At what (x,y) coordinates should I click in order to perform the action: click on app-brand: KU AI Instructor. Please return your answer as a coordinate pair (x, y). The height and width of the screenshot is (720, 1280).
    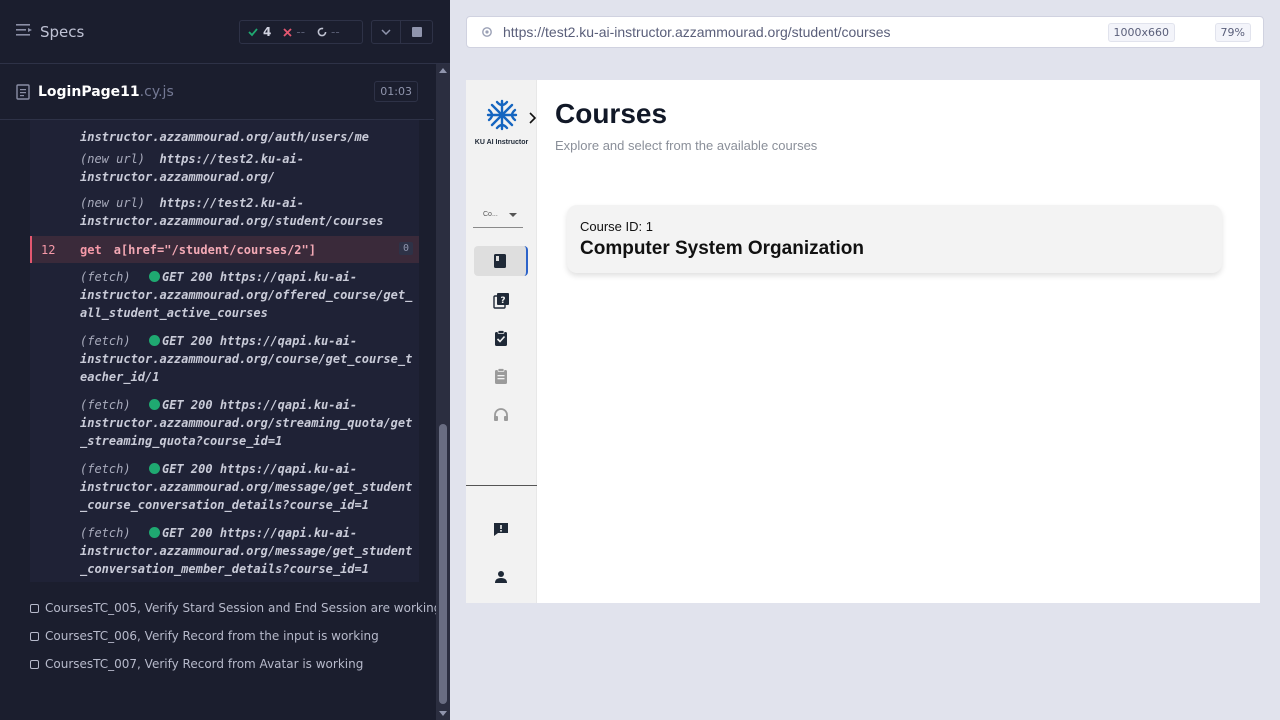
    Looking at the image, I should click on (501, 142).